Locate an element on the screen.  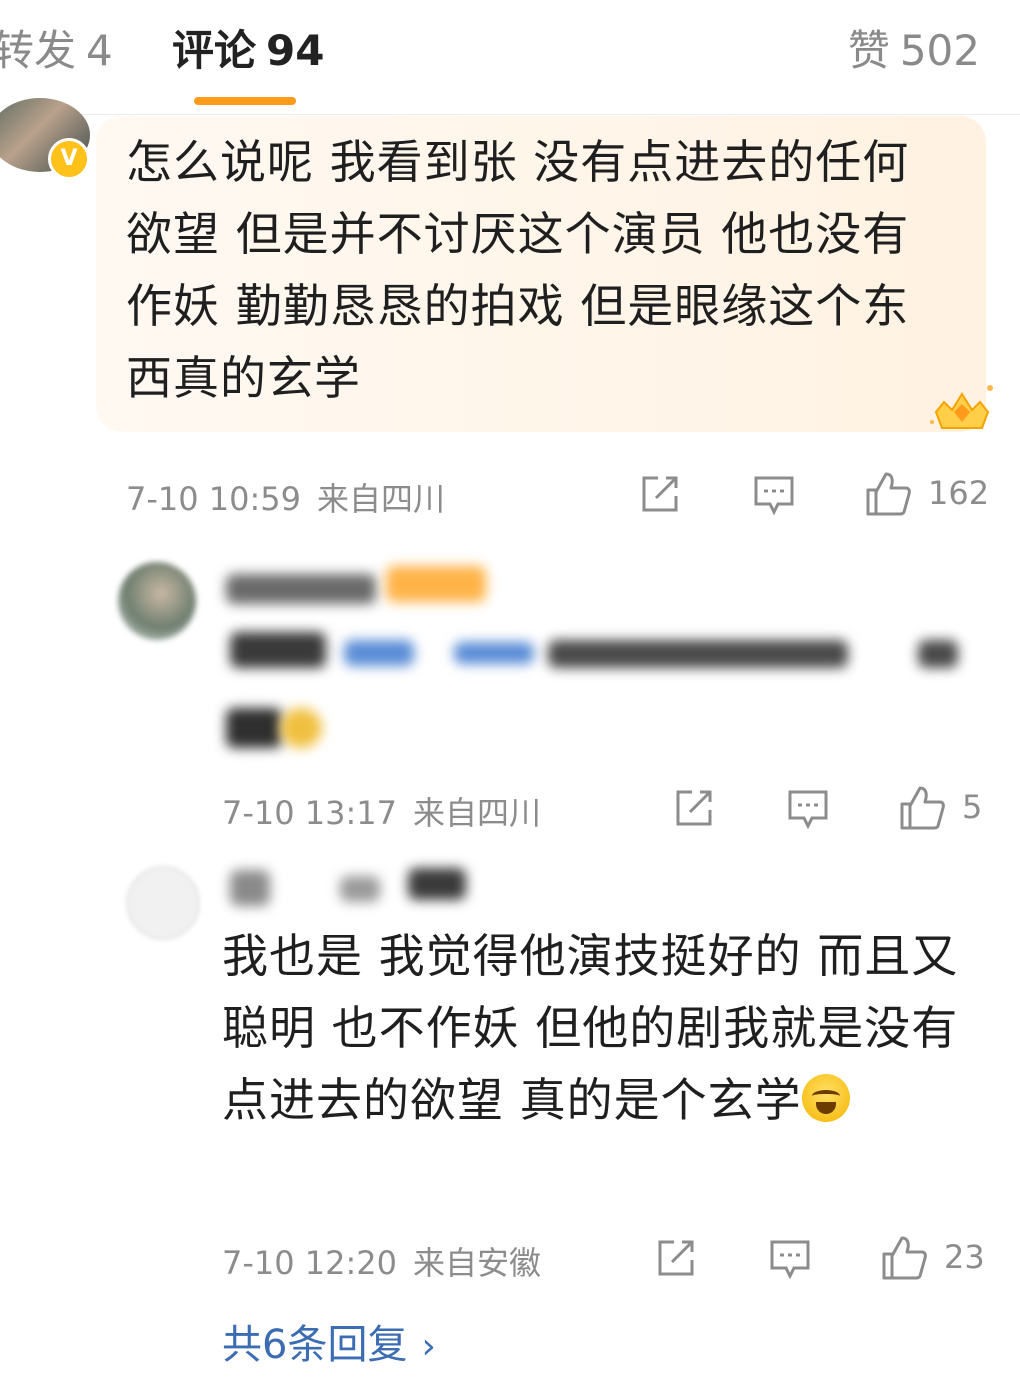
comment-time: 7-10 13:17 is located at coordinates (310, 813).